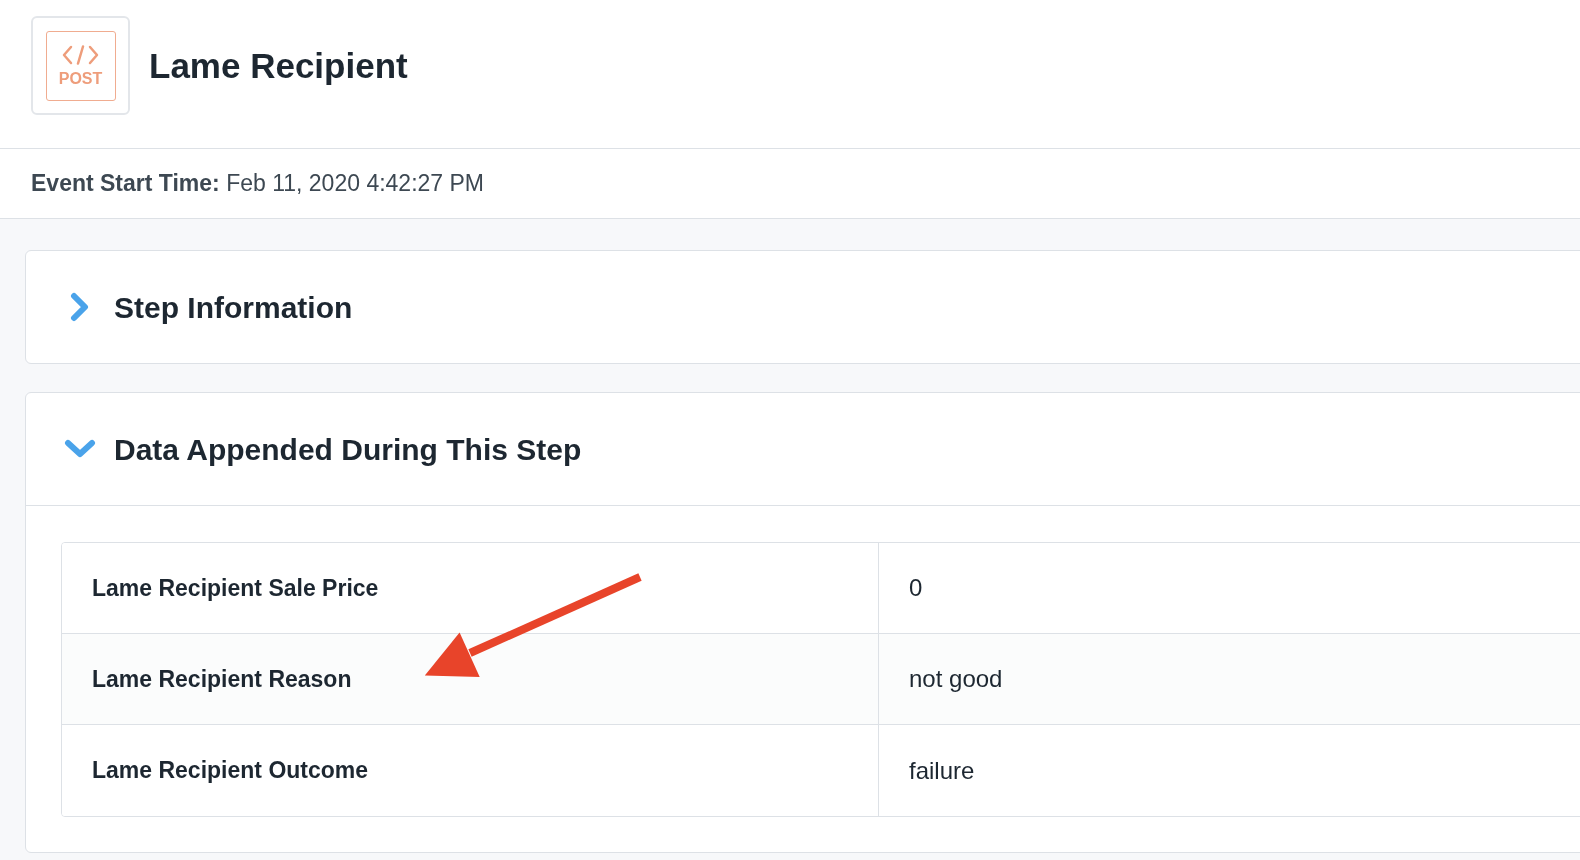  What do you see at coordinates (80, 78) in the screenshot?
I see `method-label: POST` at bounding box center [80, 78].